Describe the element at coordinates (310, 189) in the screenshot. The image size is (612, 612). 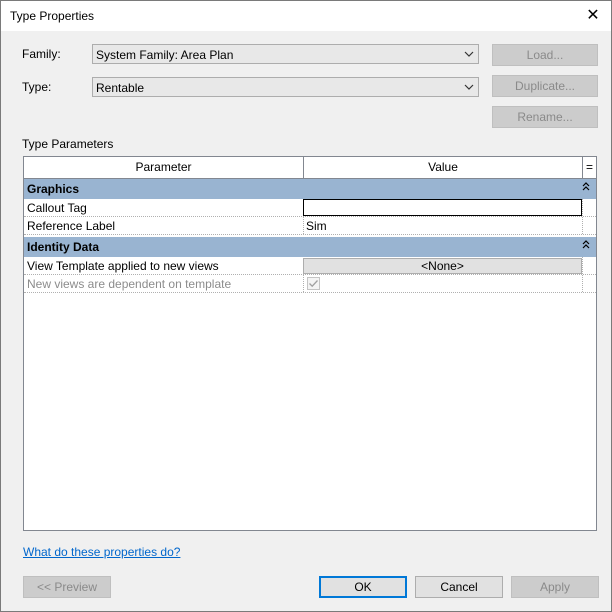
I see `group-header-graphics: Graphics` at that location.